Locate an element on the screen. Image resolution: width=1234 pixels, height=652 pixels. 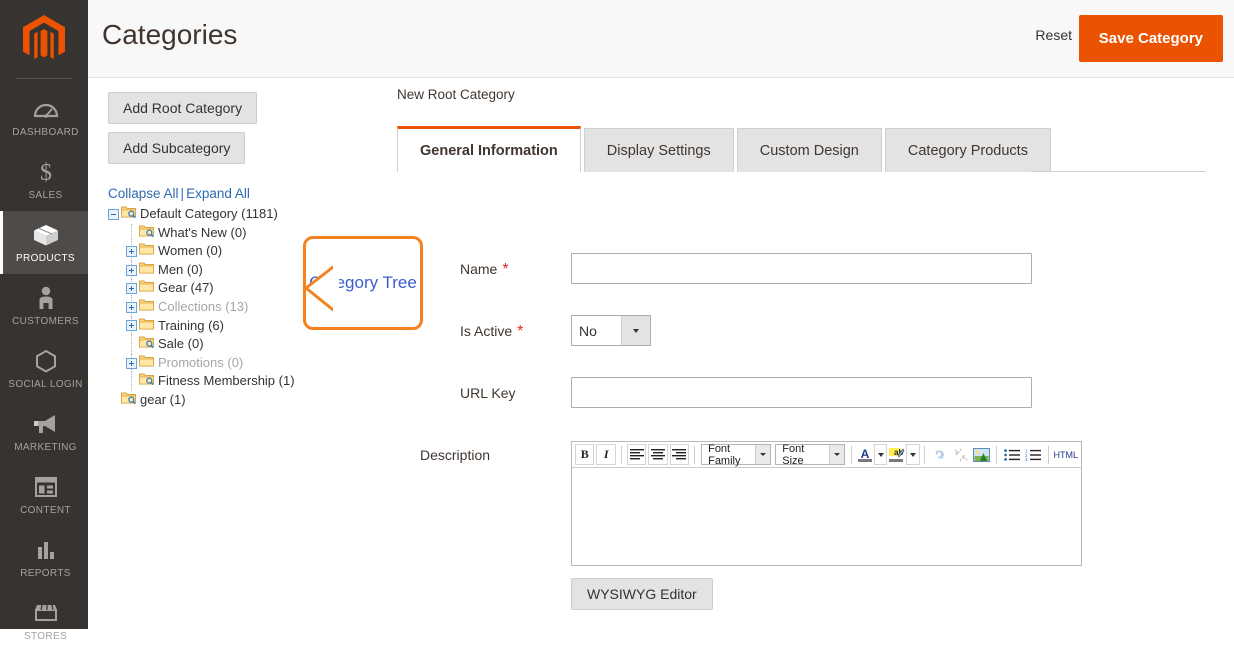
page-title: Categories is located at coordinates (170, 34).